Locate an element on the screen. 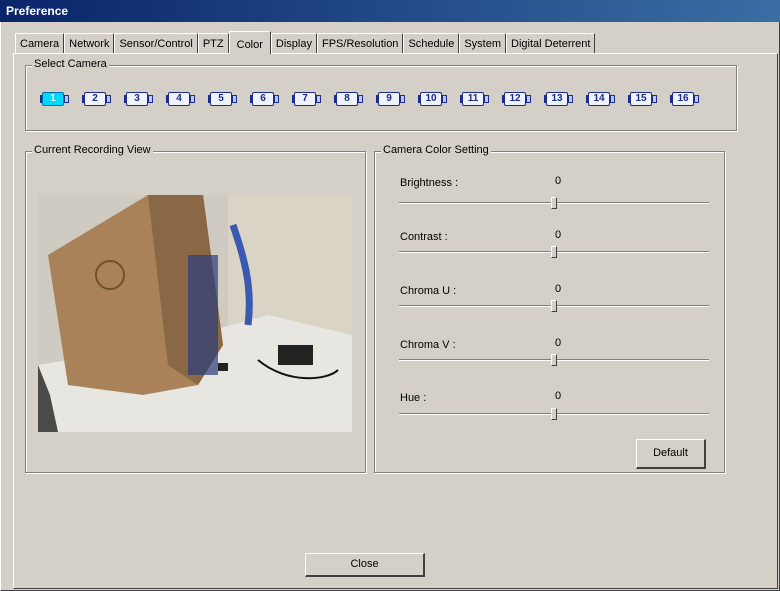 The image size is (780, 591). camera-5-button: 5 is located at coordinates (224, 99).